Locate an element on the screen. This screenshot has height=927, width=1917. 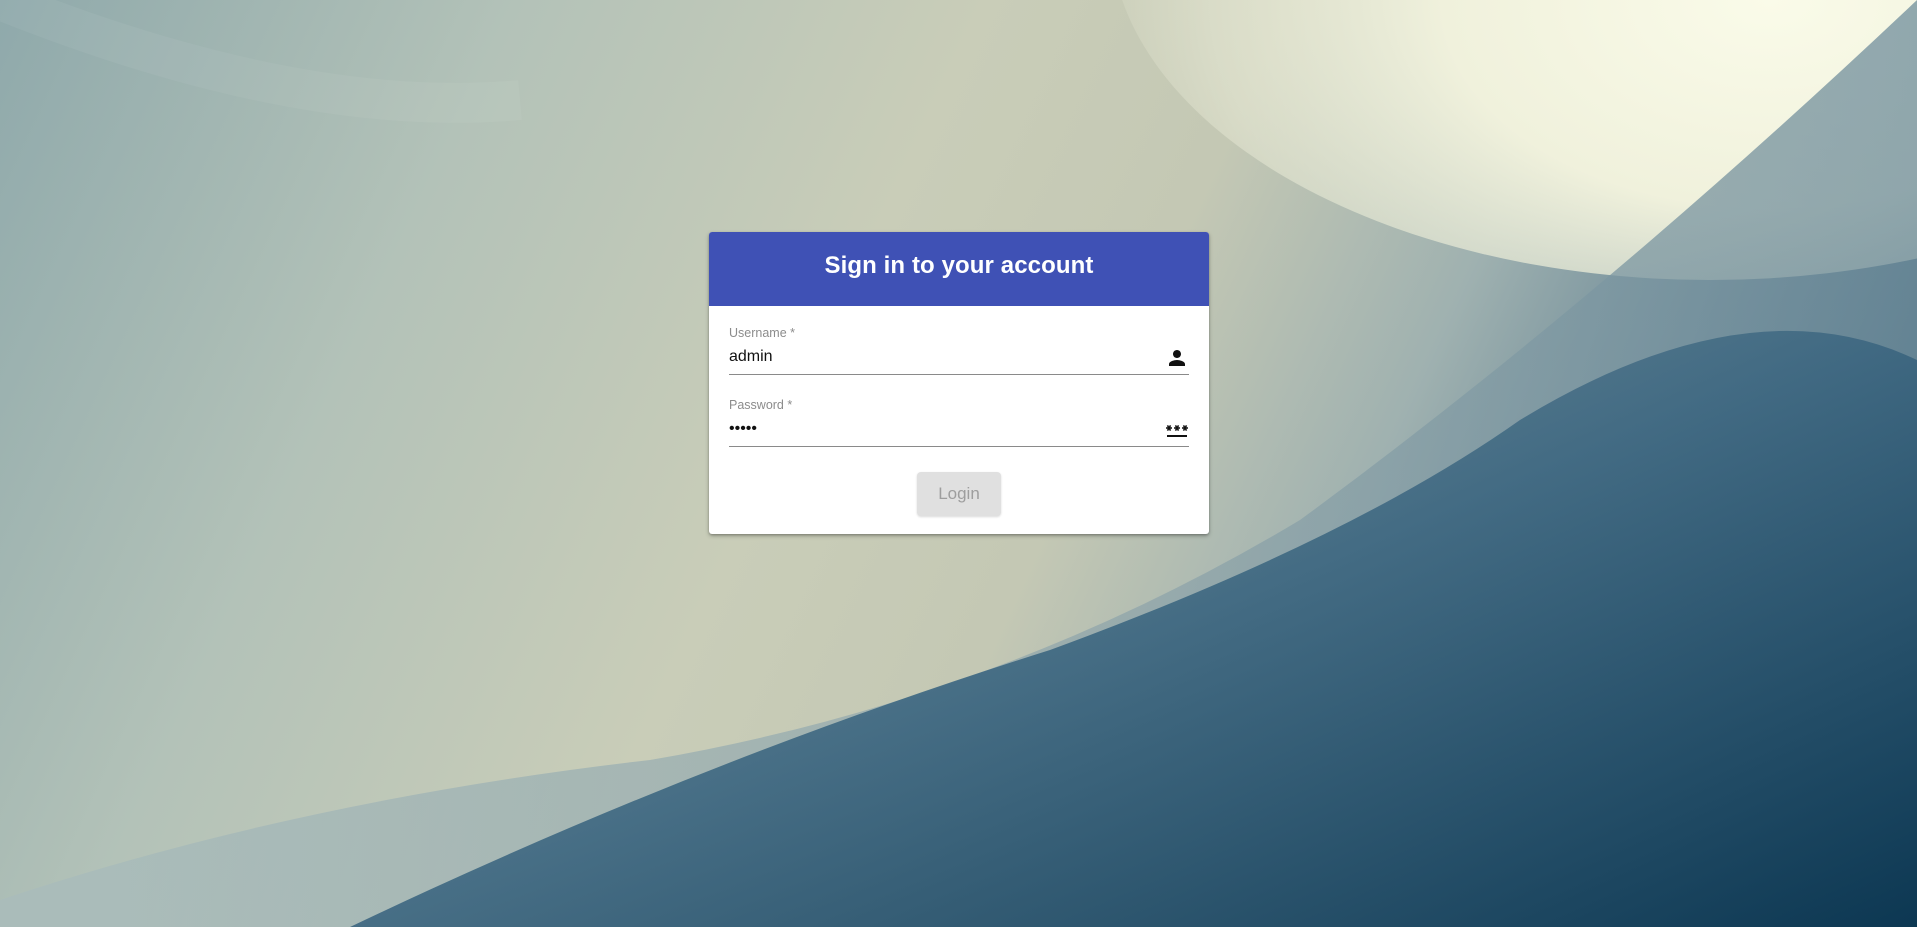
password-field: Password * is located at coordinates (959, 414).